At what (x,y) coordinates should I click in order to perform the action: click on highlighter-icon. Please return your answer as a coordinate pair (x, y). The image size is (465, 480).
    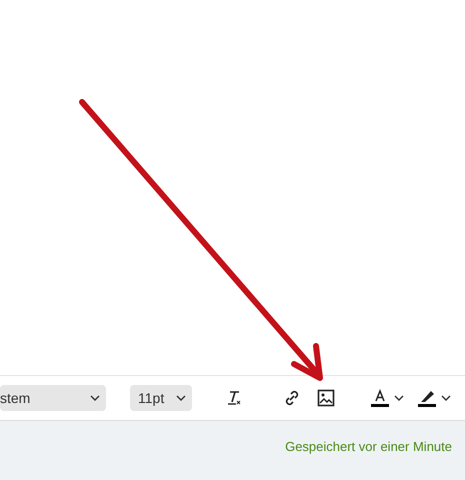
    Looking at the image, I should click on (427, 398).